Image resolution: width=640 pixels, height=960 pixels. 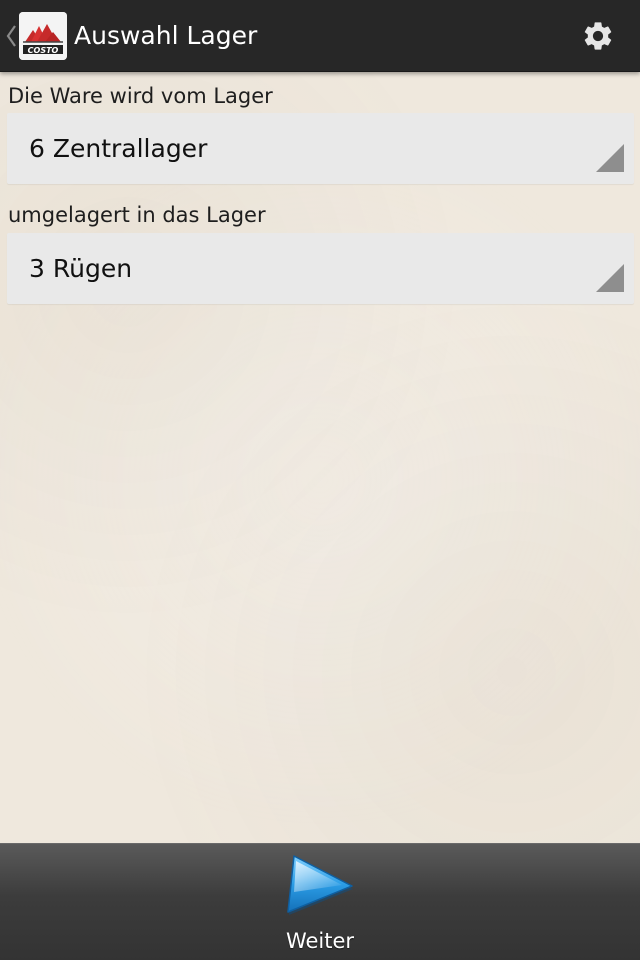 I want to click on target-warehouse-spinner: 3 Rügen, so click(x=320, y=268).